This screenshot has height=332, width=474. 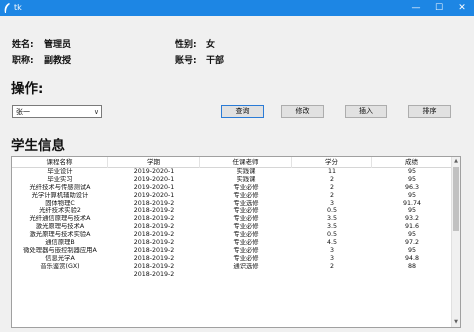 What do you see at coordinates (60, 258) in the screenshot?
I see `table-cell: 信息光学A` at bounding box center [60, 258].